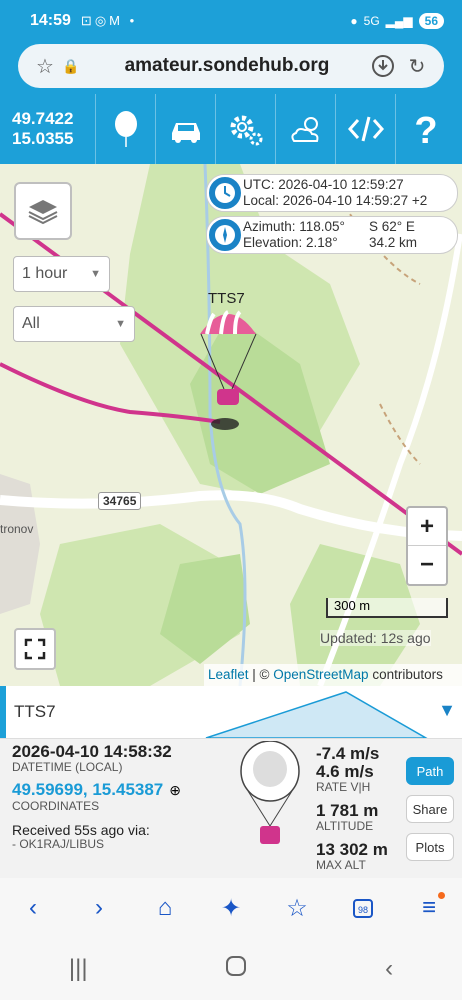 Image resolution: width=462 pixels, height=1000 pixels. I want to click on star-icon: ☆, so click(45, 66).